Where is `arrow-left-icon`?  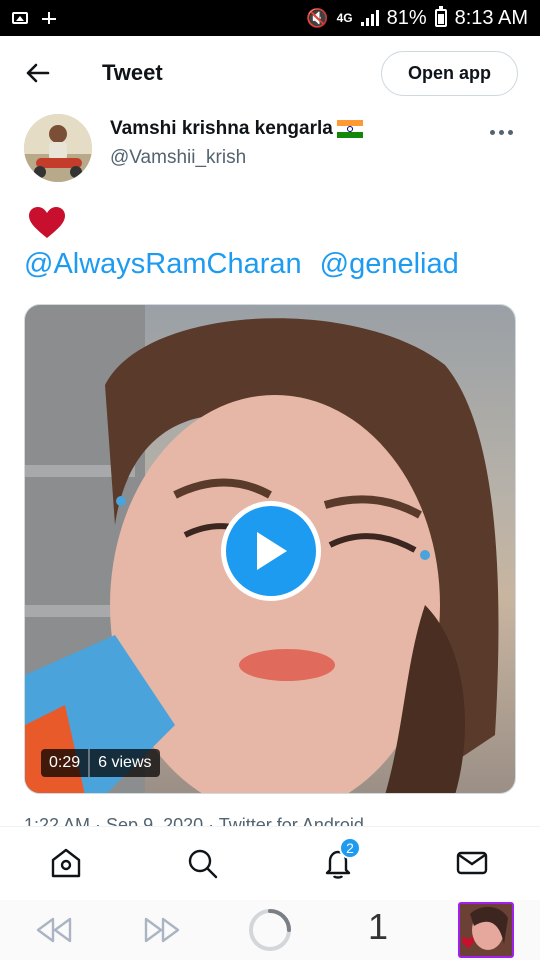 arrow-left-icon is located at coordinates (38, 73).